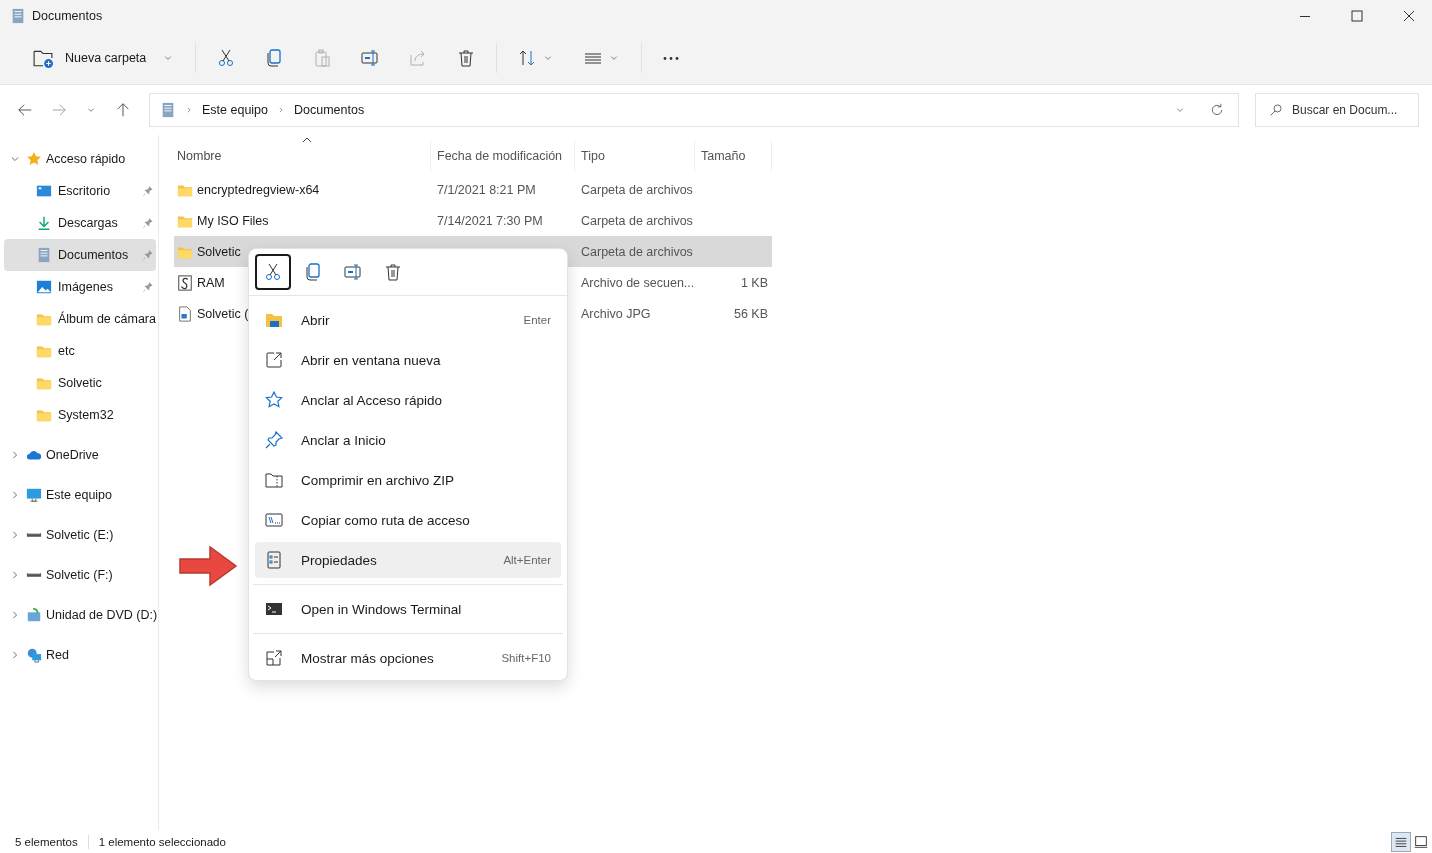 The image size is (1432, 853). What do you see at coordinates (750, 313) in the screenshot?
I see `file-size: 56 KB` at bounding box center [750, 313].